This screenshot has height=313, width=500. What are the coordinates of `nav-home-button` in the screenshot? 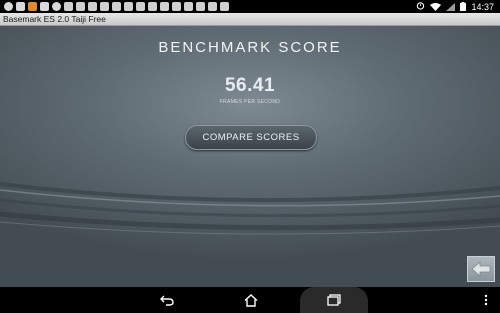 It's located at (251, 300).